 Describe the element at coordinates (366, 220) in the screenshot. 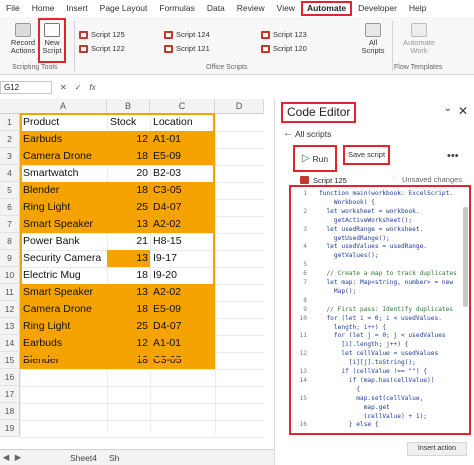

I see `code-text: getActiveWorksheet();` at that location.